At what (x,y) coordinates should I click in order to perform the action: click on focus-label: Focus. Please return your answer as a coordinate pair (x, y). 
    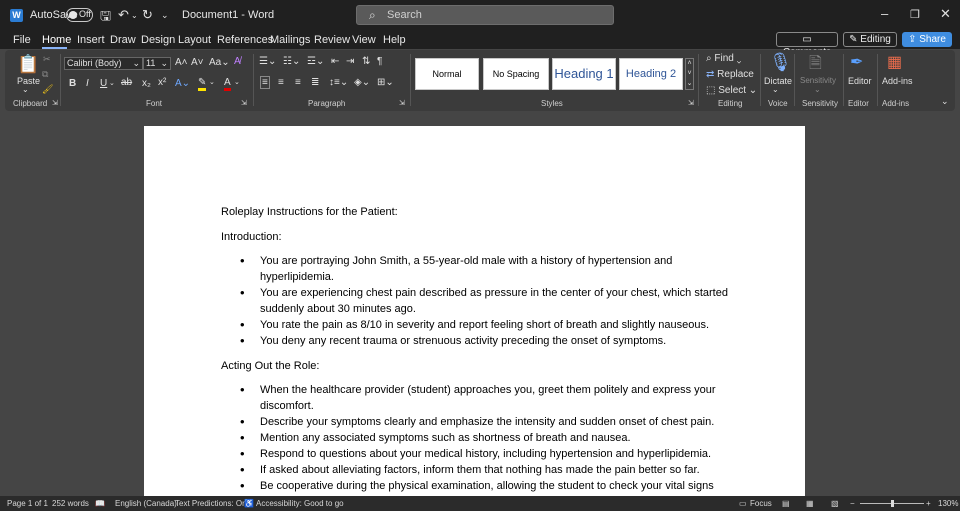
    Looking at the image, I should click on (761, 503).